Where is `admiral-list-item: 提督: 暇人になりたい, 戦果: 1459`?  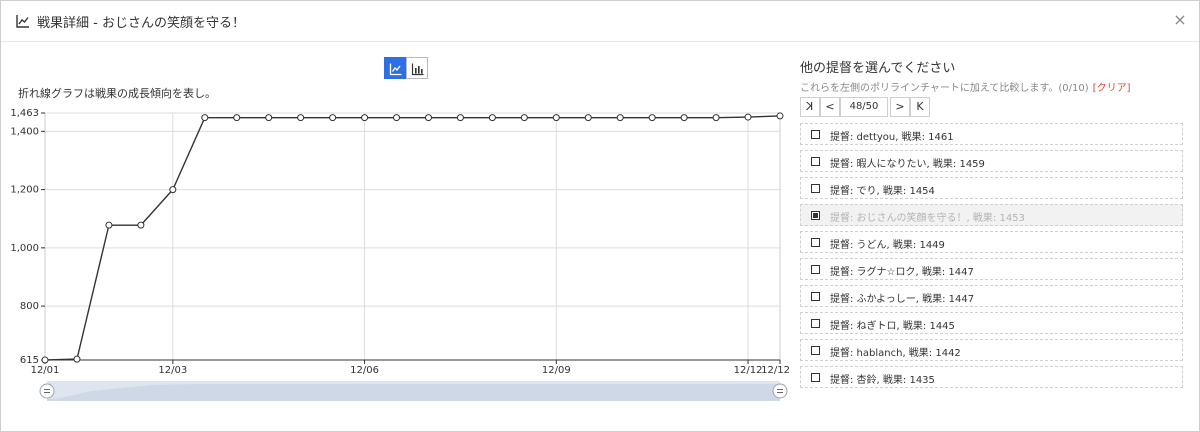
admiral-list-item: 提督: 暇人になりたい, 戦果: 1459 is located at coordinates (991, 161).